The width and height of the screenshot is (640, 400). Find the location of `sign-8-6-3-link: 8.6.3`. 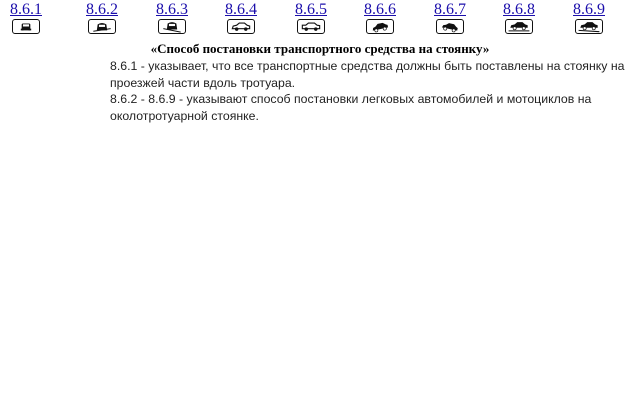

sign-8-6-3-link: 8.6.3 is located at coordinates (172, 20).